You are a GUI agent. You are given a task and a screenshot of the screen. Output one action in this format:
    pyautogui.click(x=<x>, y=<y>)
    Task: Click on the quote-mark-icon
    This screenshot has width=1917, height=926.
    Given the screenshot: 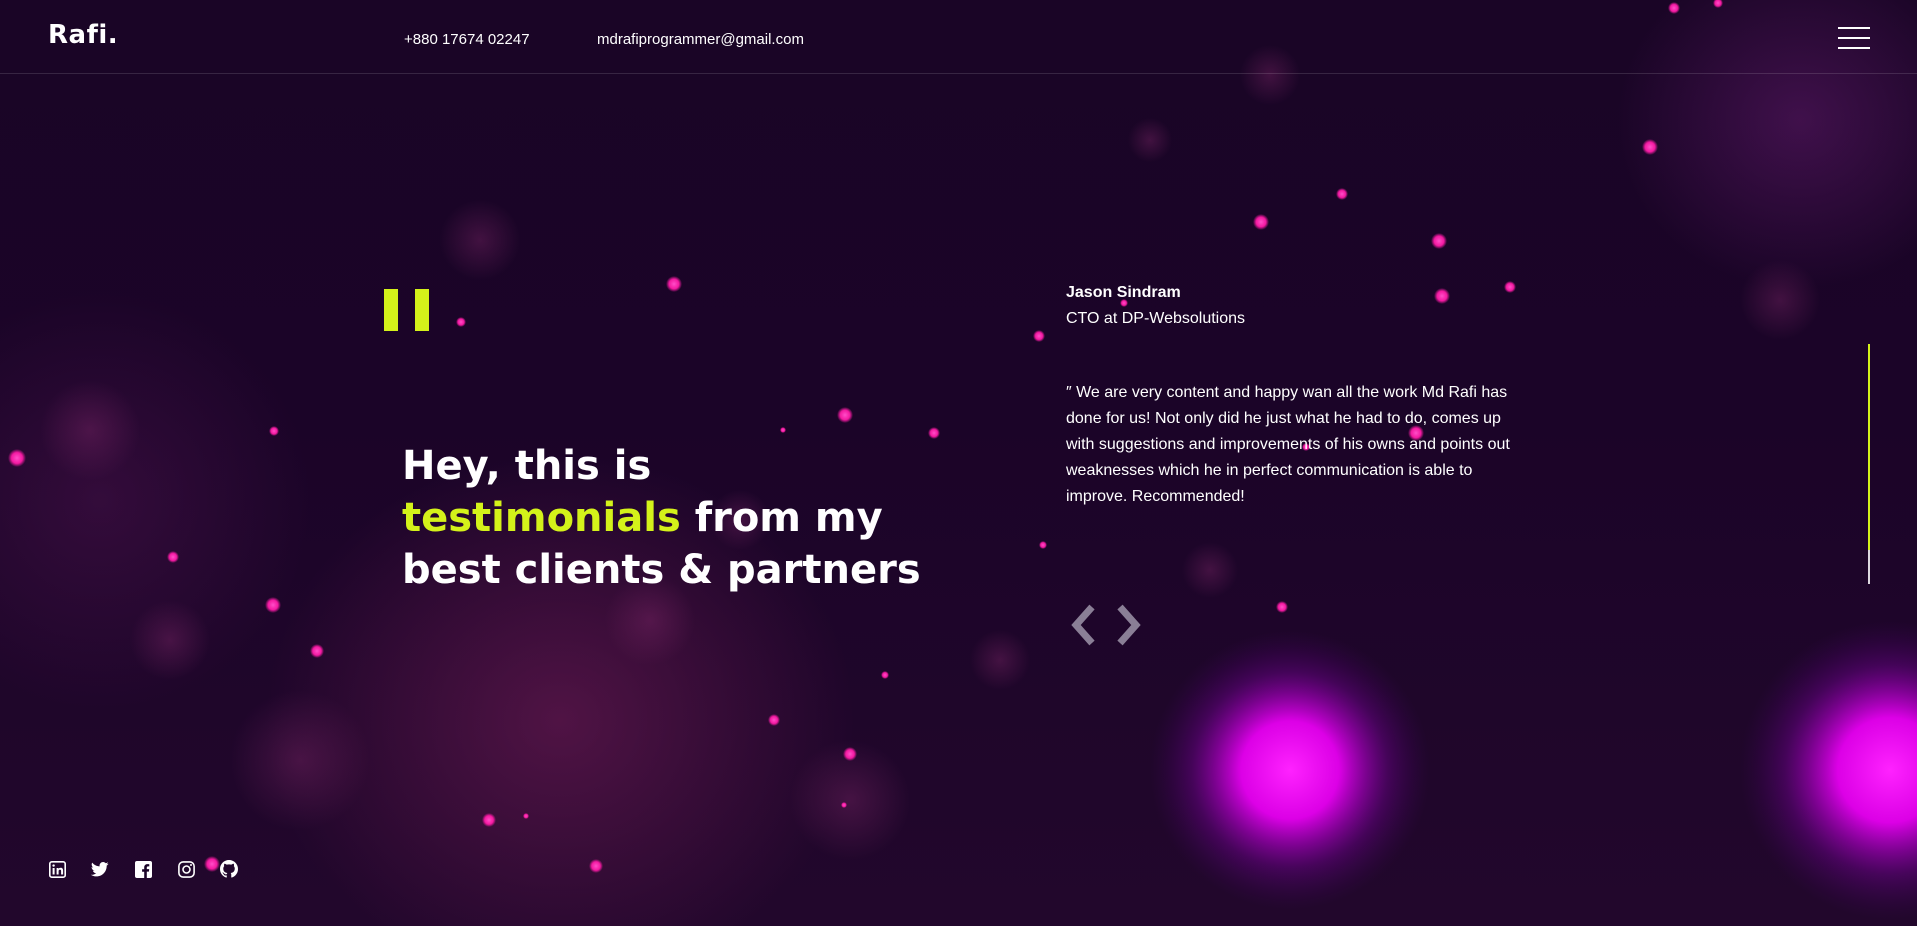 What is the action you would take?
    pyautogui.click(x=408, y=310)
    